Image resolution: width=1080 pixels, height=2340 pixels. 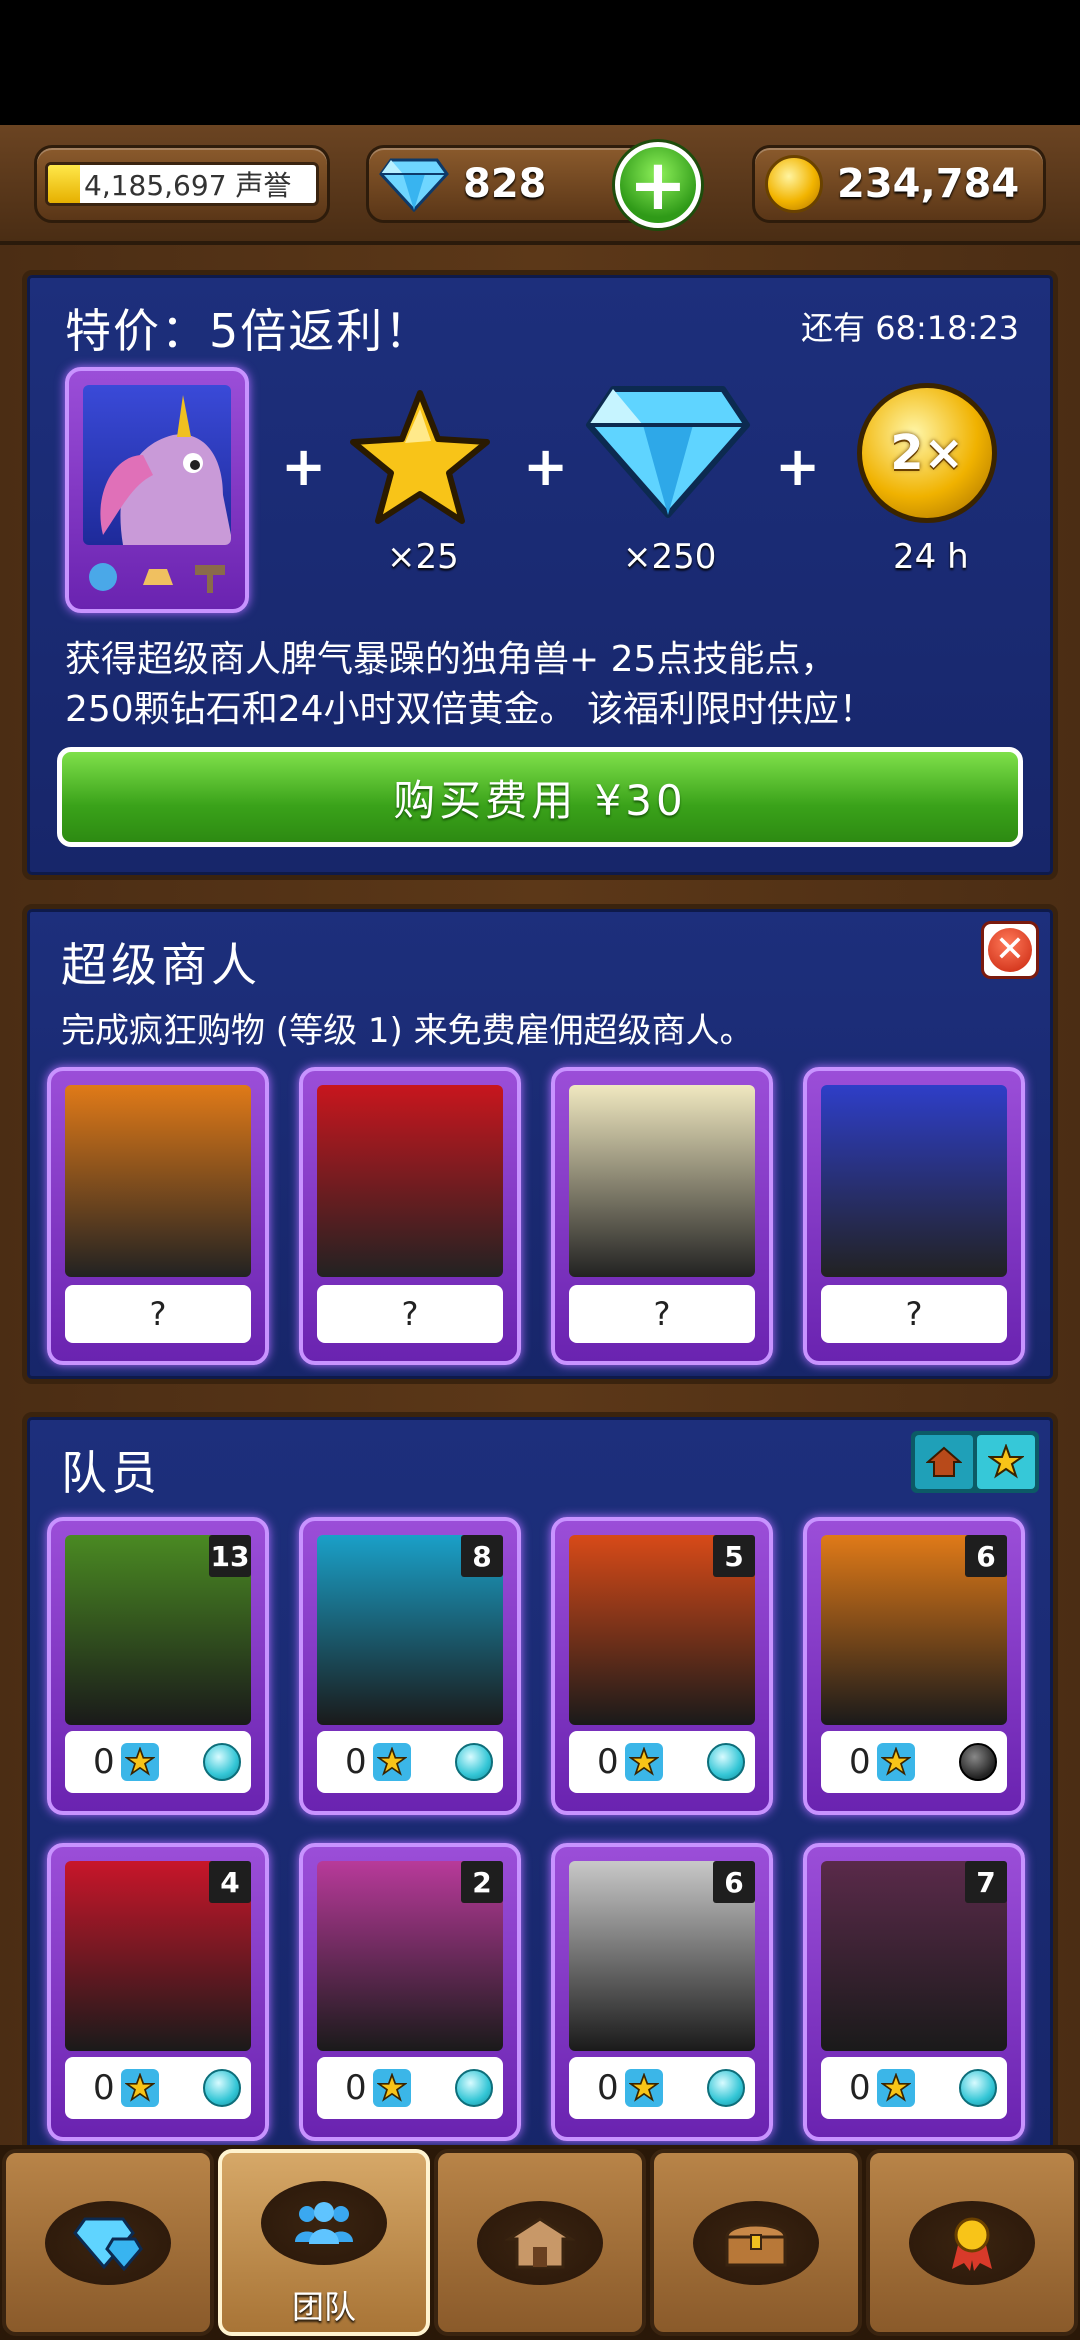 What do you see at coordinates (662, 1666) in the screenshot?
I see `team-member-card: 50` at bounding box center [662, 1666].